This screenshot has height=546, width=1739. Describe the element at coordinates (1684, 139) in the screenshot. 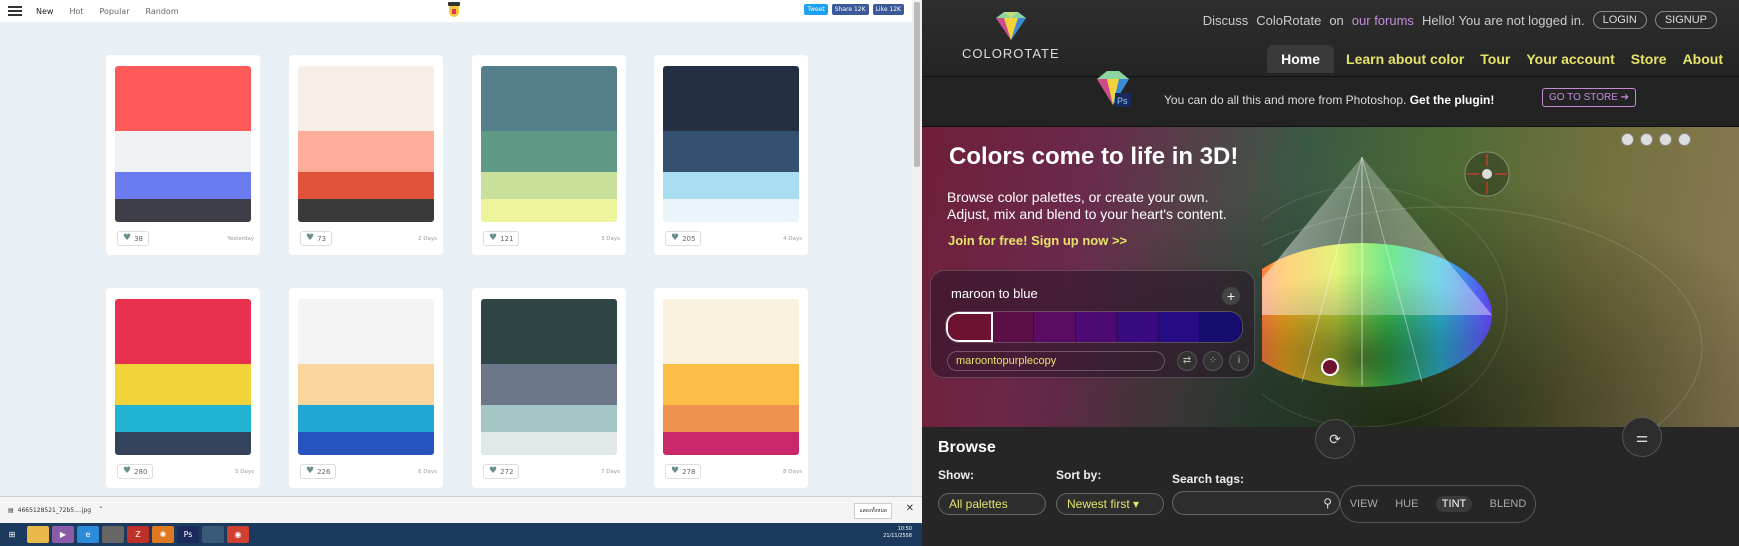

I see `dark-view-icon` at that location.